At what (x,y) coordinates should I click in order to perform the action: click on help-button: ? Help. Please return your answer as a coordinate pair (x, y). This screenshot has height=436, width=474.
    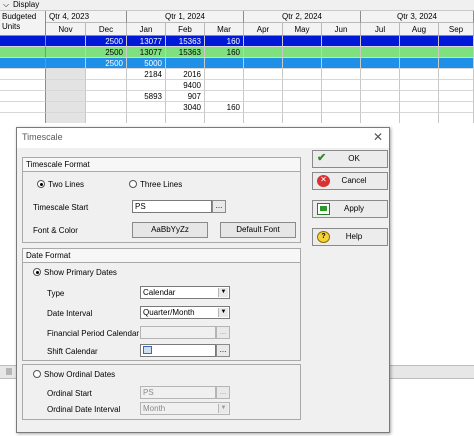
    Looking at the image, I should click on (350, 237).